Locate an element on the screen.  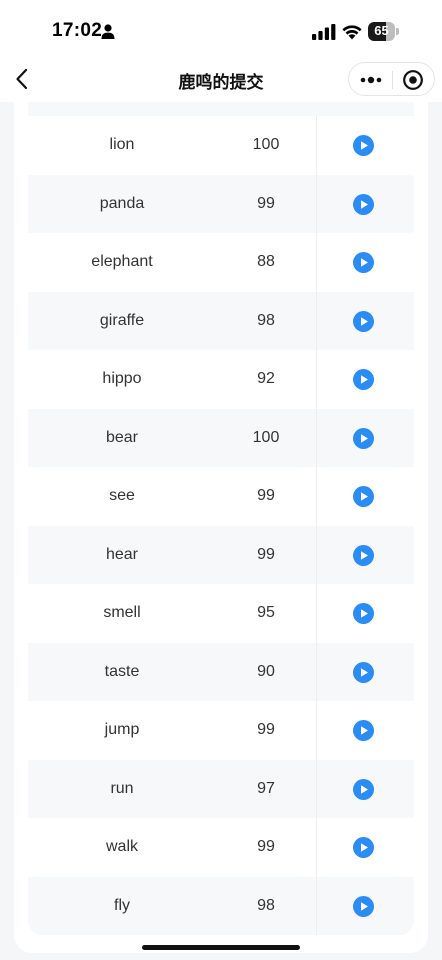
battery-body: 65 is located at coordinates (381, 31).